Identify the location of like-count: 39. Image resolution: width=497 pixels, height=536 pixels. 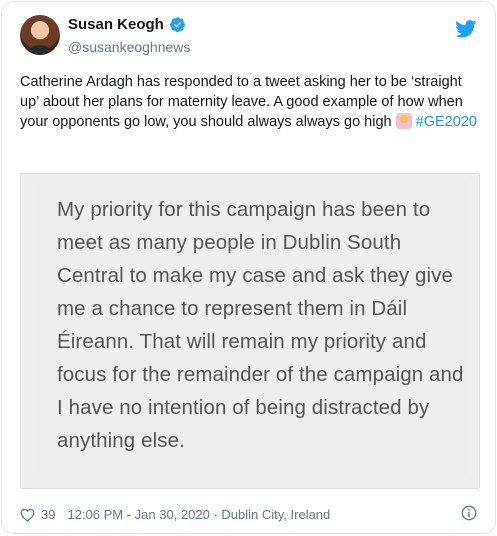
(48, 514).